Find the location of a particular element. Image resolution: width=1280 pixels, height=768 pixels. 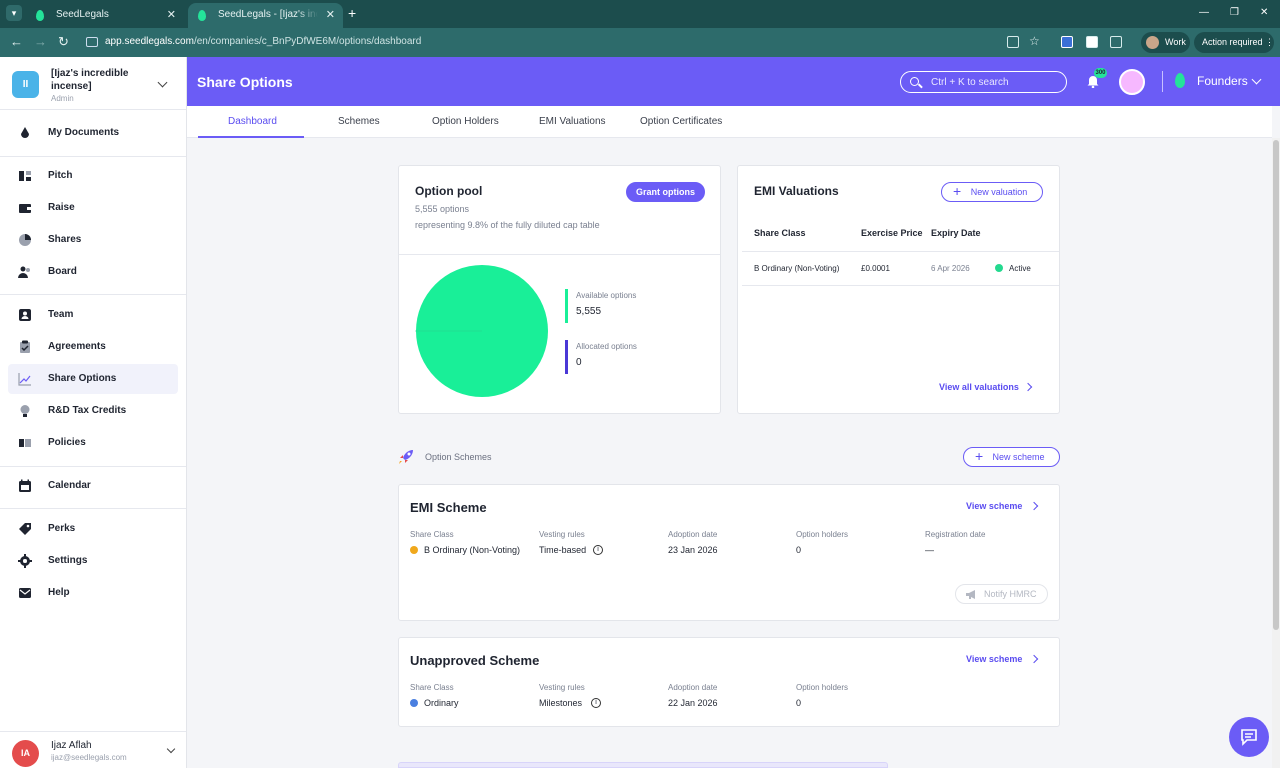

forward-icon: → is located at coordinates (40, 41).